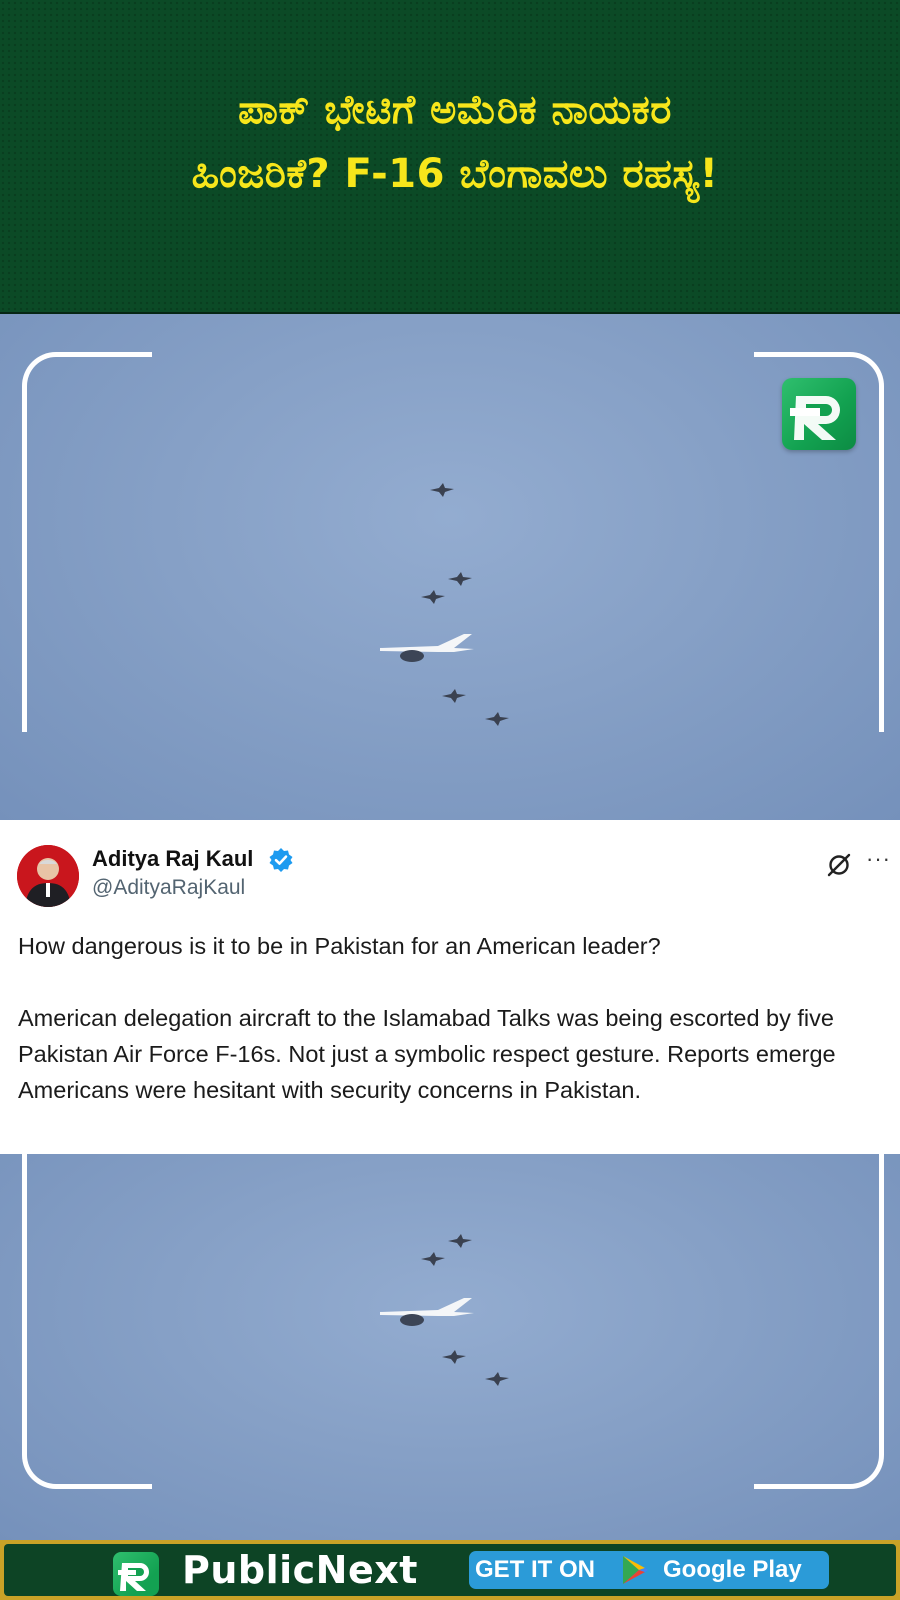  I want to click on avatar, so click(48, 876).